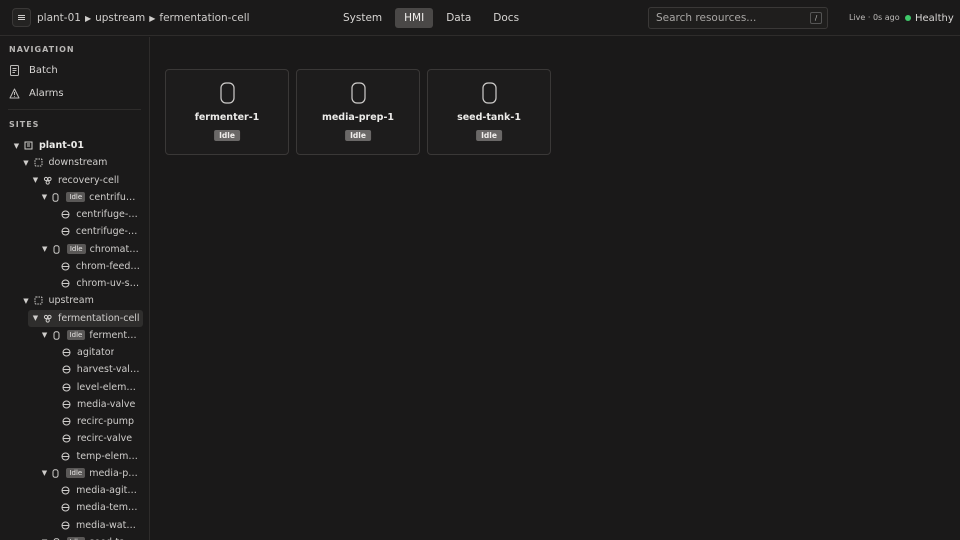 Image resolution: width=960 pixels, height=540 pixels. Describe the element at coordinates (108, 456) in the screenshot. I see `tree-item-label: temp-element` at that location.